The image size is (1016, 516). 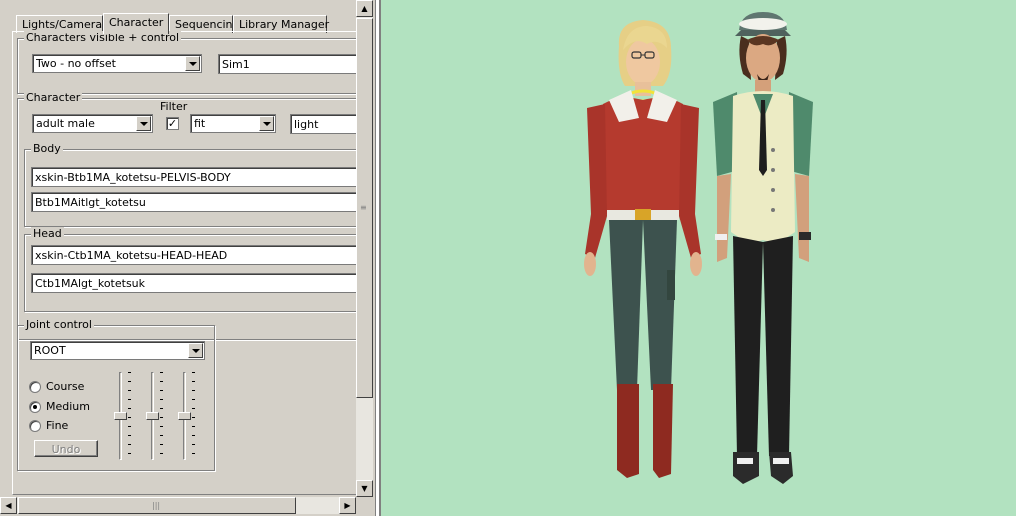 What do you see at coordinates (47, 148) in the screenshot?
I see `body-legend: Body` at bounding box center [47, 148].